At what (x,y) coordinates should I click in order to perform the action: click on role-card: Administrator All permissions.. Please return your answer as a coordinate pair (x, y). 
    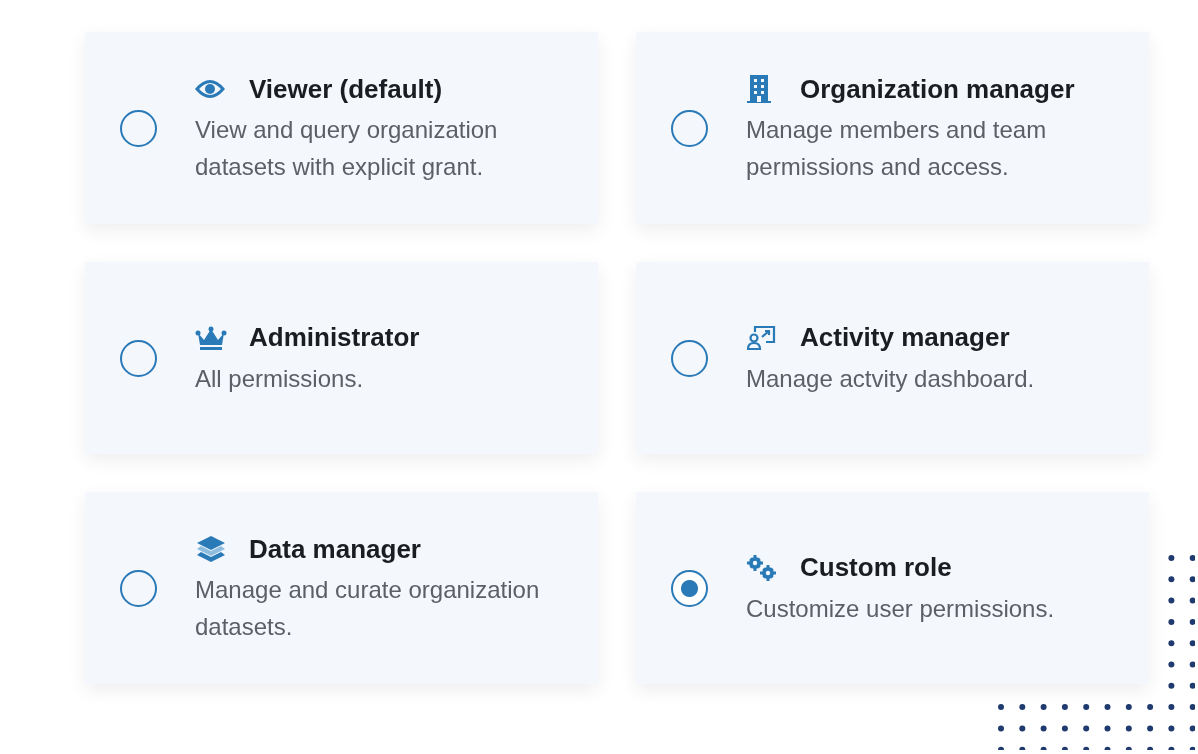
    Looking at the image, I should click on (341, 358).